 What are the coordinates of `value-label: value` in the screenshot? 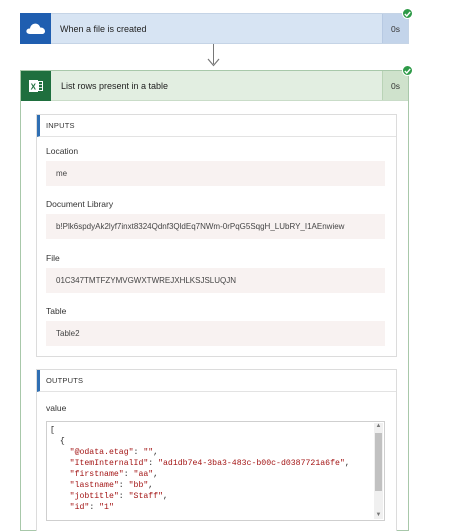 It's located at (56, 408).